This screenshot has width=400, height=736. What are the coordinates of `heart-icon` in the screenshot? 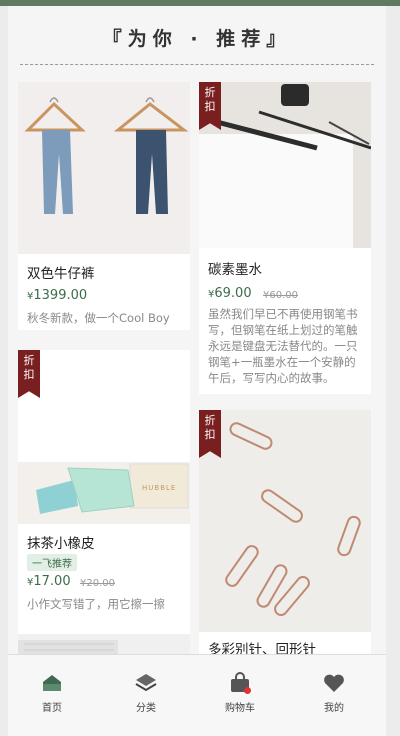 It's located at (334, 683).